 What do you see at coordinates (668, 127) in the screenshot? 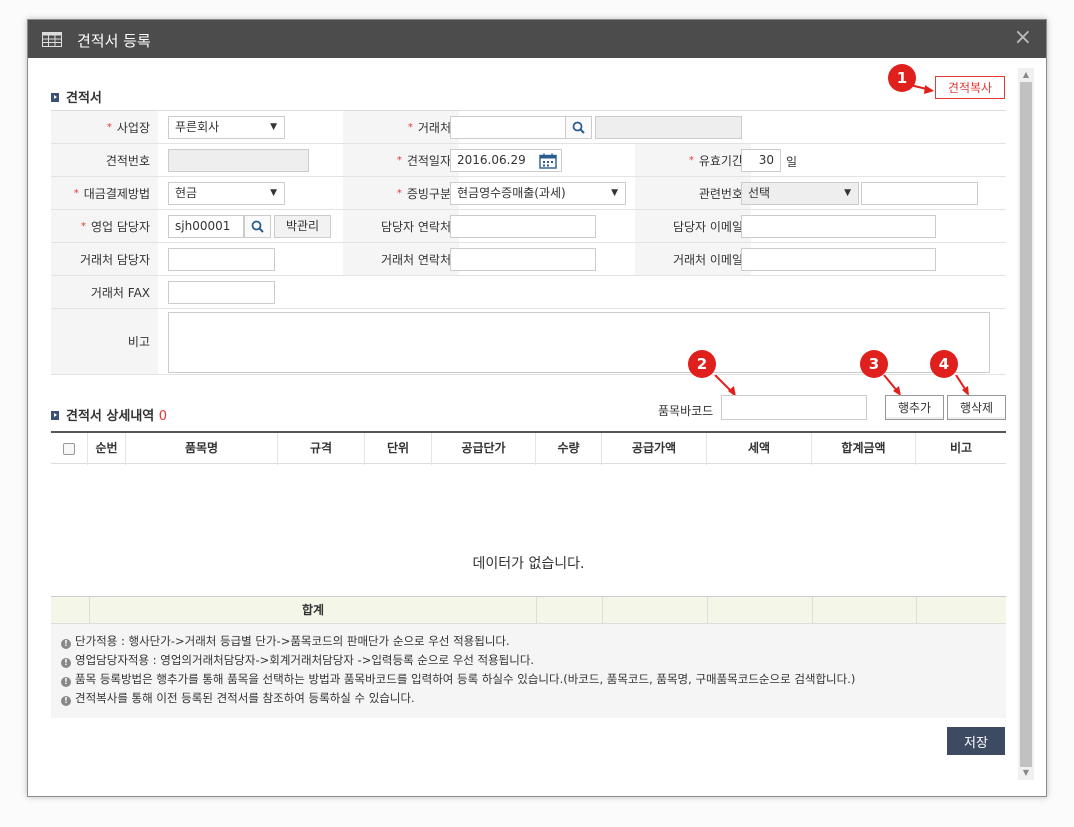
I see `client-name-field` at bounding box center [668, 127].